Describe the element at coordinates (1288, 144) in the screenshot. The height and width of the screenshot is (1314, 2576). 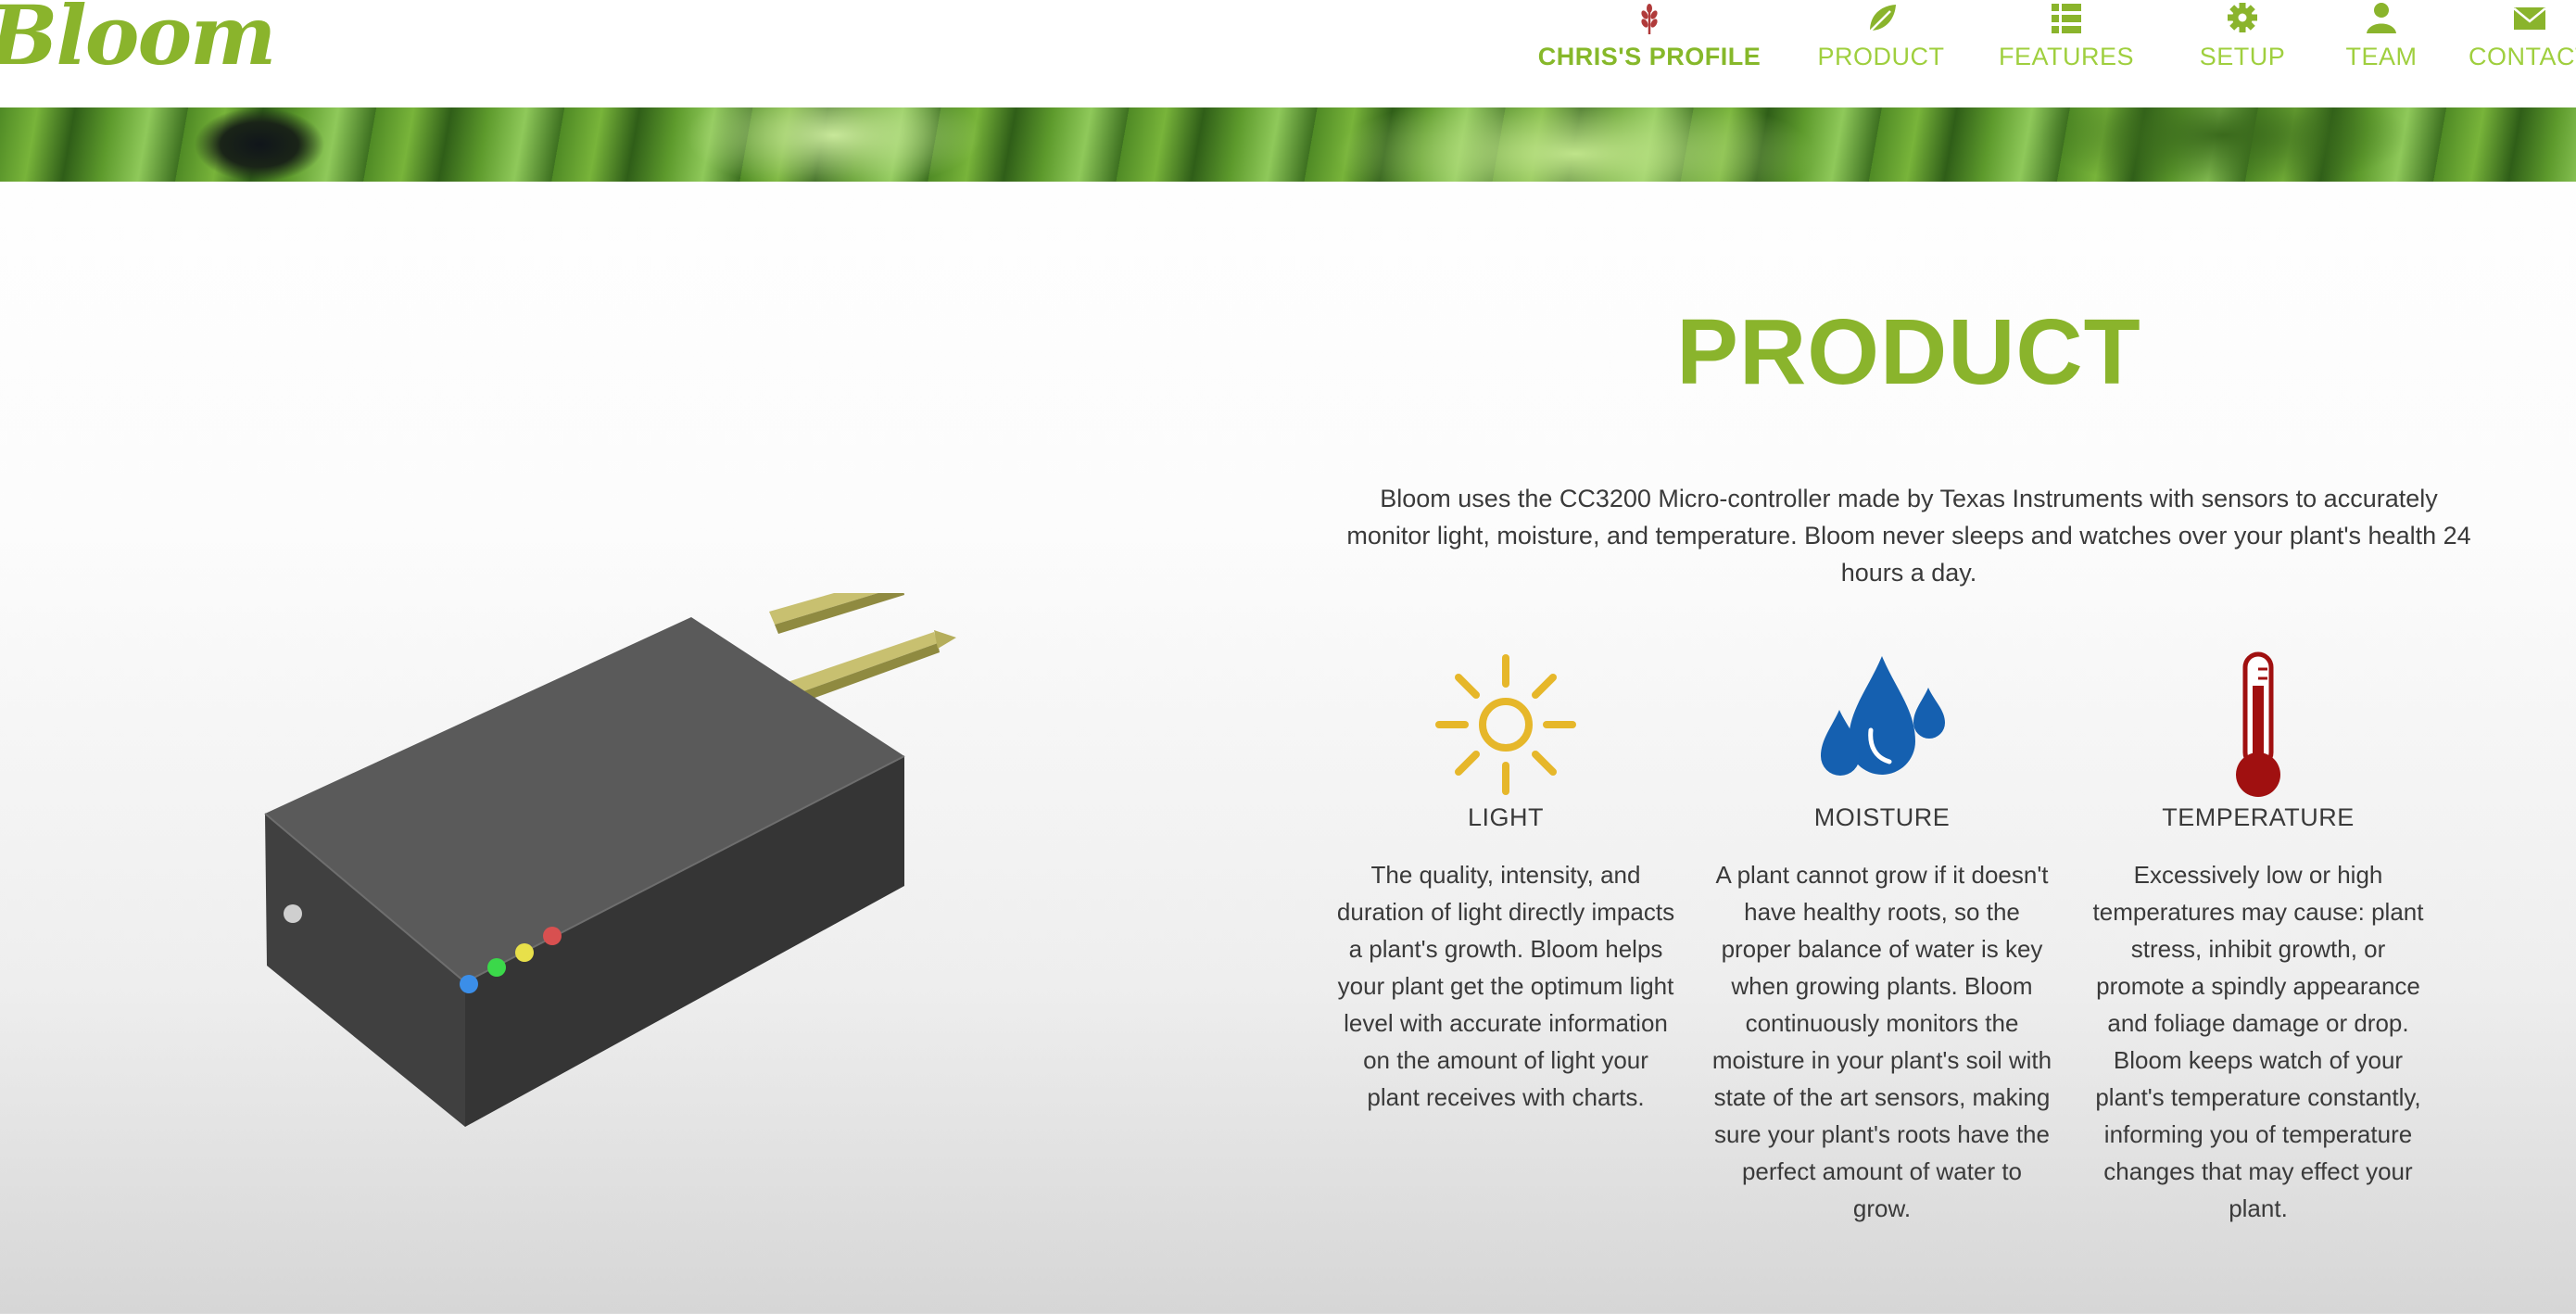
I see `foliage-banner` at that location.